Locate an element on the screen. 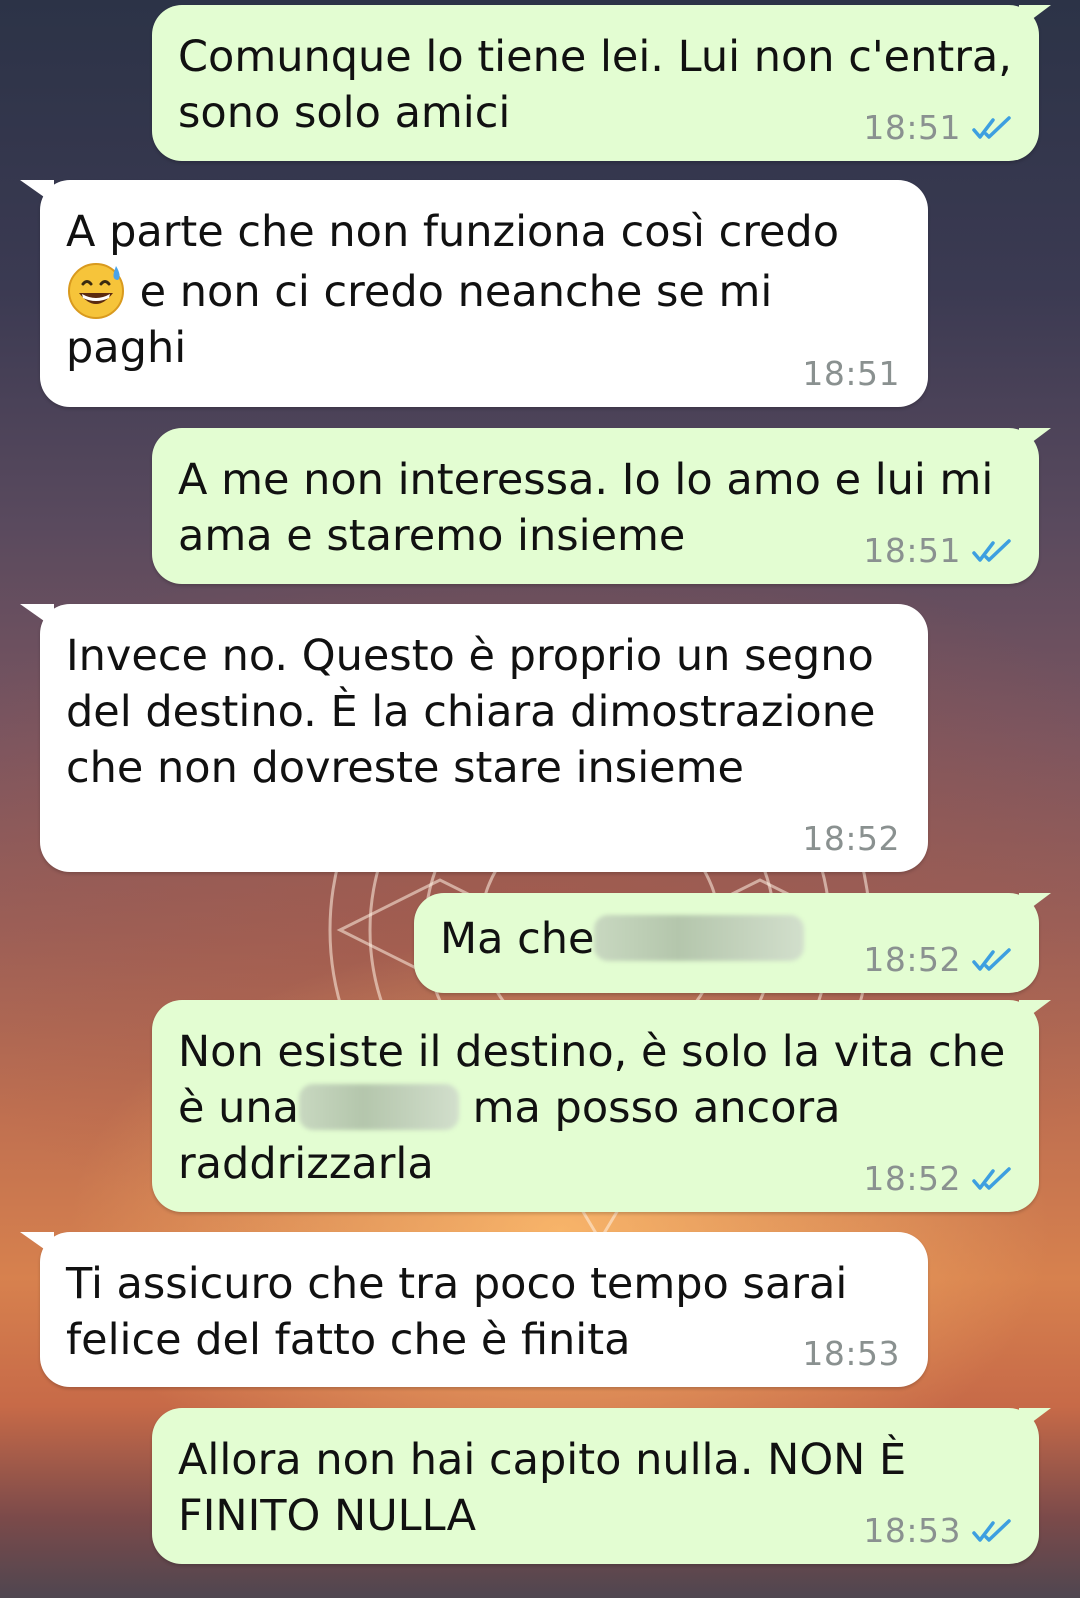 The height and width of the screenshot is (1598, 1080). outgoing-message: Ma che 18:52 is located at coordinates (732, 943).